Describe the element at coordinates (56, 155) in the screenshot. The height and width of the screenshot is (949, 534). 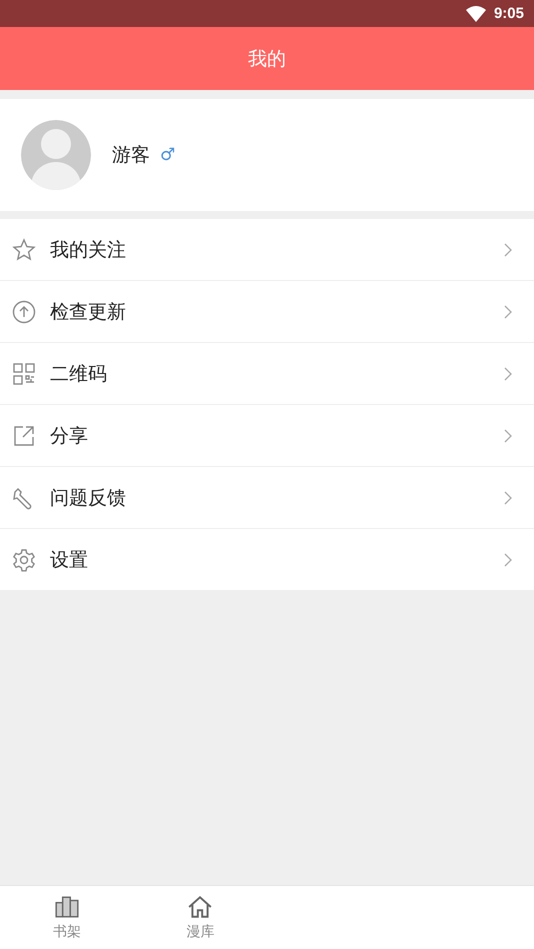
I see `avatar-icon` at that location.